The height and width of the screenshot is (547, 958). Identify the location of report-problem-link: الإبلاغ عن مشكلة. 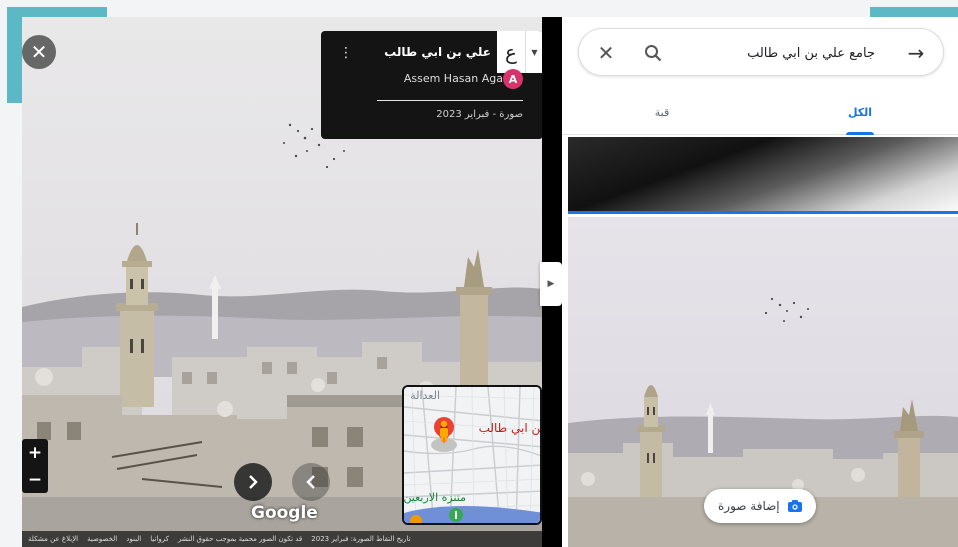
(53, 539).